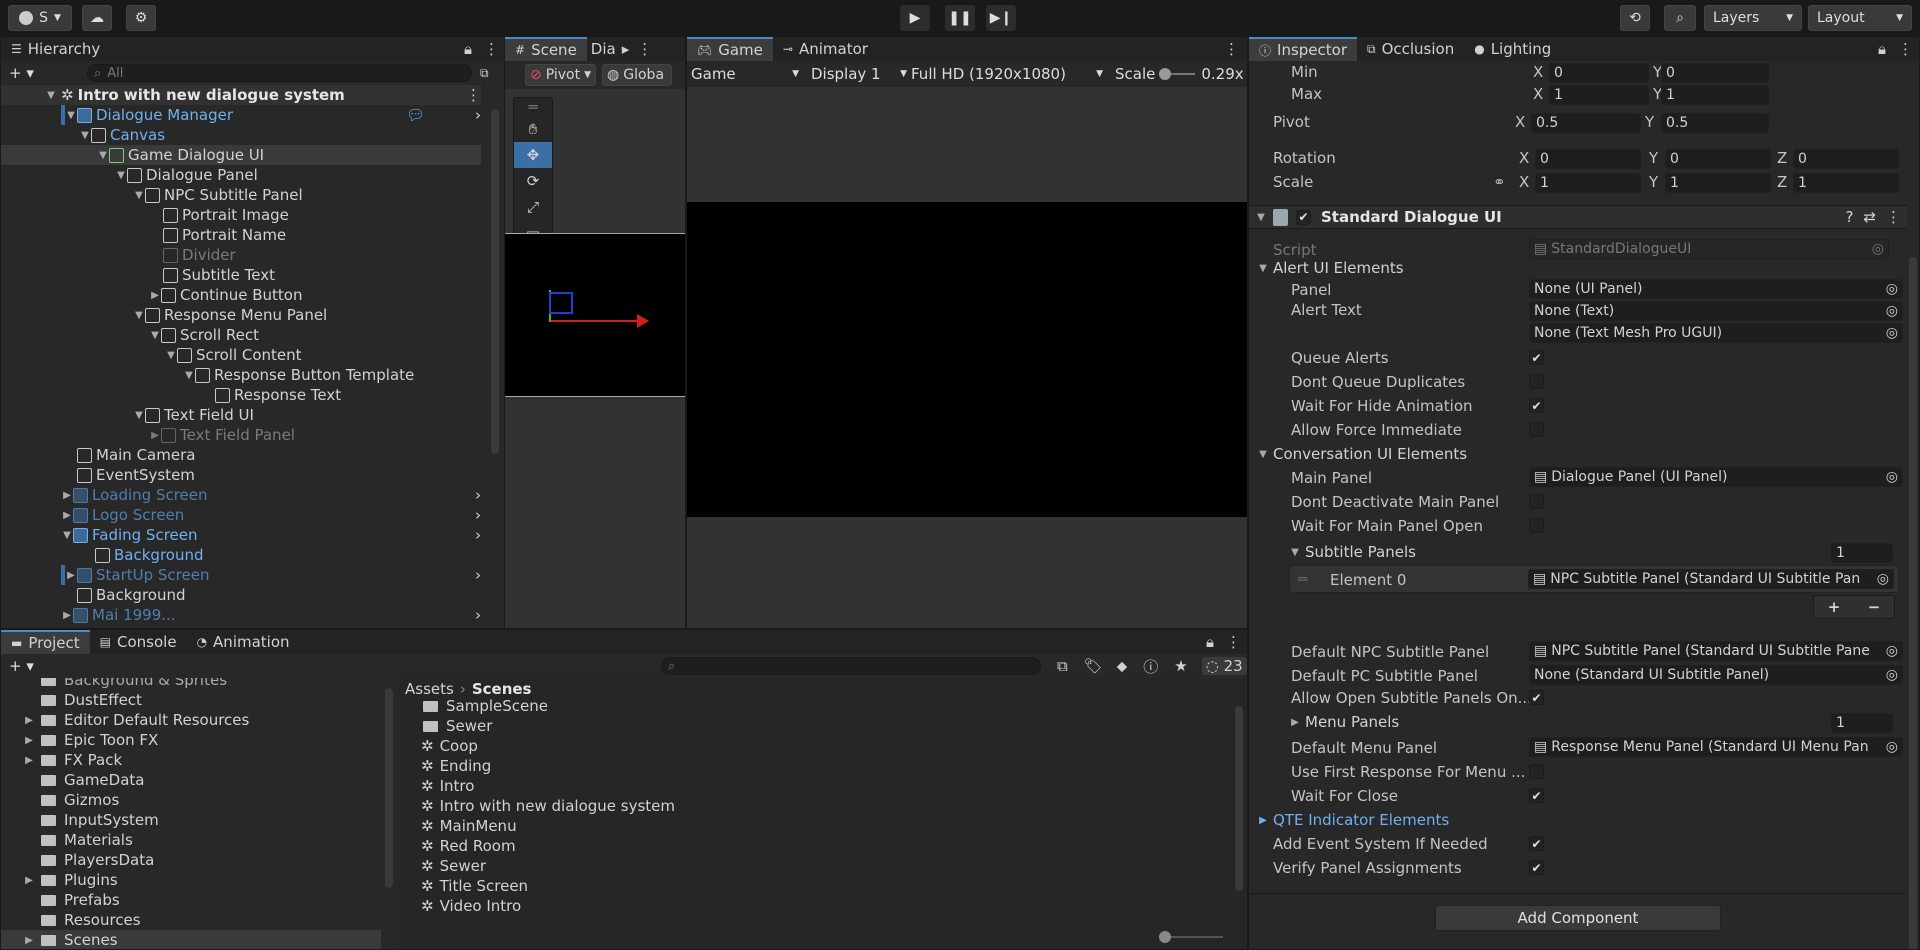 The image size is (1920, 950). I want to click on hierarchy-item: ▼ Dialogue Panel, so click(241, 175).